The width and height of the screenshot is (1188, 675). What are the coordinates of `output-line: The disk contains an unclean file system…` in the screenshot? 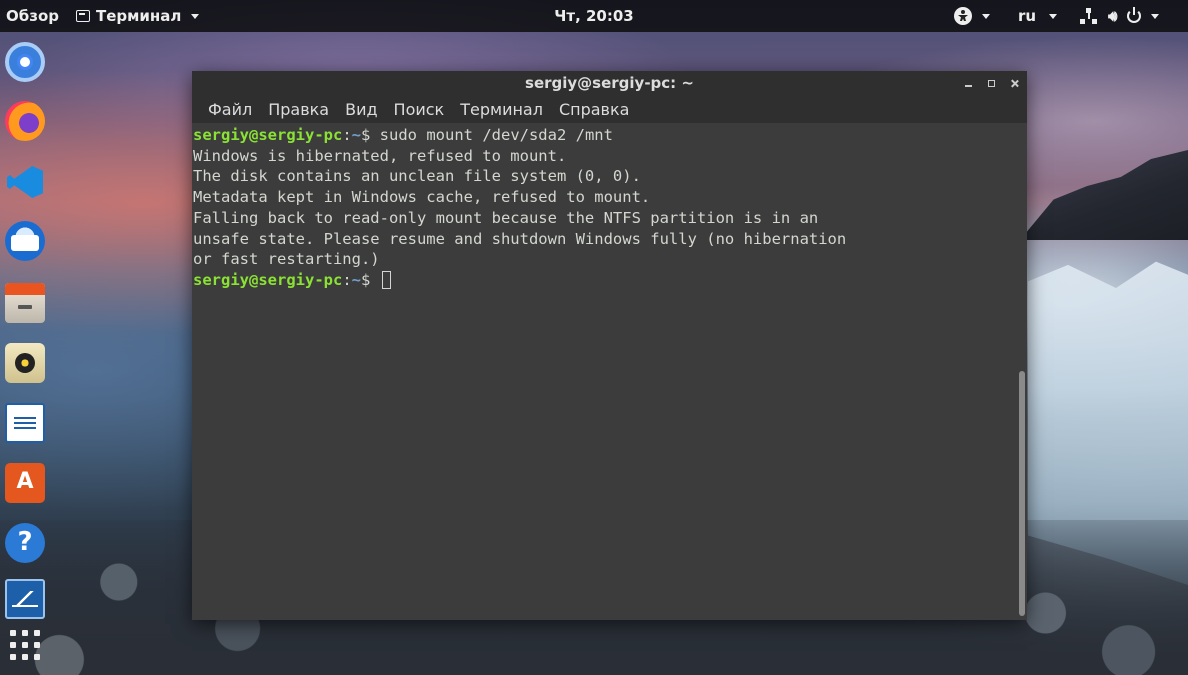 It's located at (417, 176).